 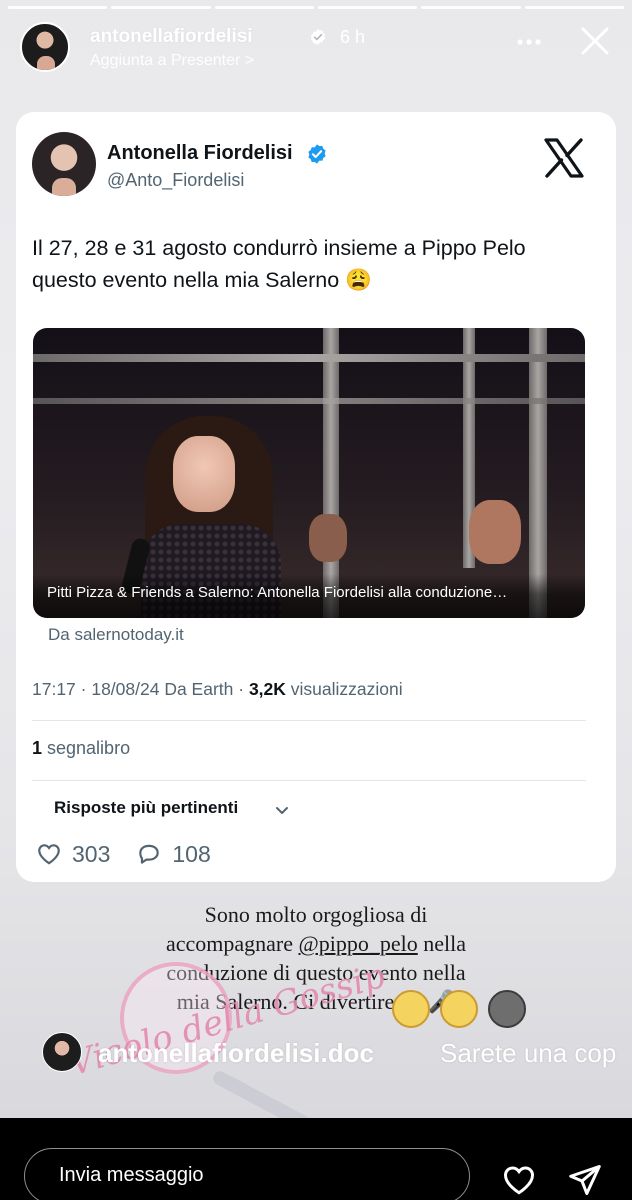 I want to click on comment-text: Sarete una cop, so click(x=528, y=1053).